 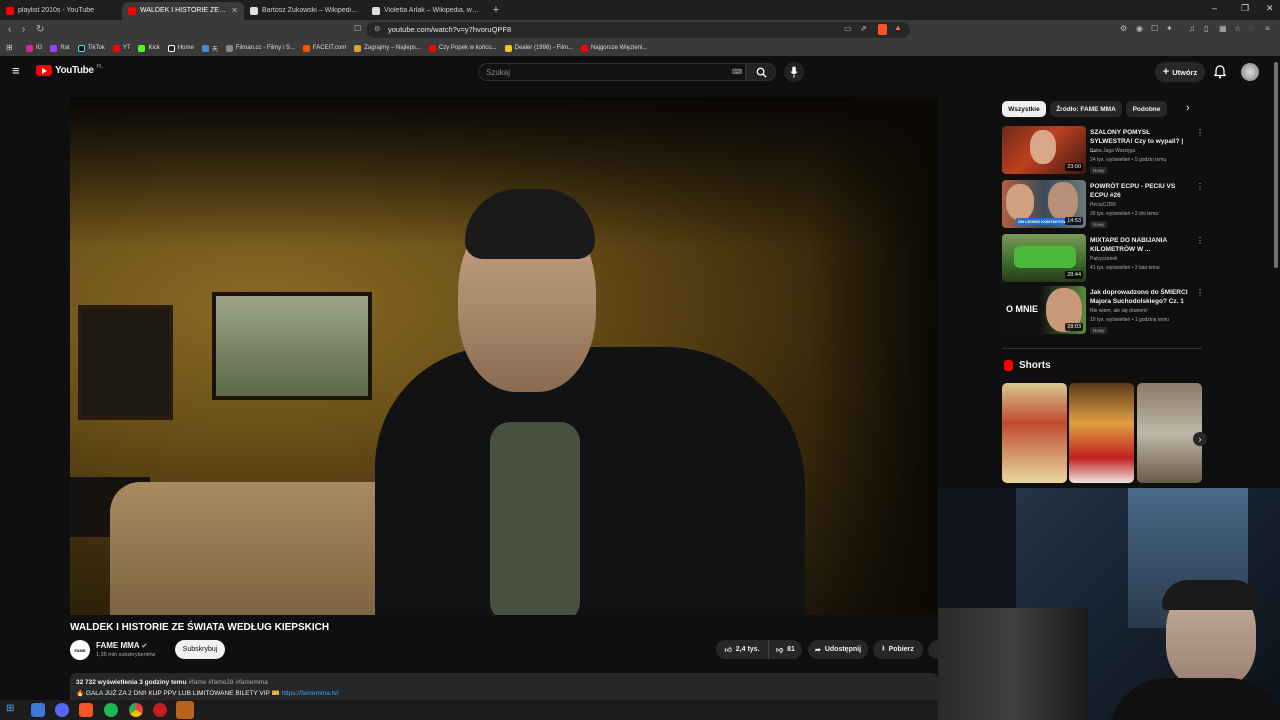 What do you see at coordinates (10, 708) in the screenshot?
I see `windows-start-icon: ⊞` at bounding box center [10, 708].